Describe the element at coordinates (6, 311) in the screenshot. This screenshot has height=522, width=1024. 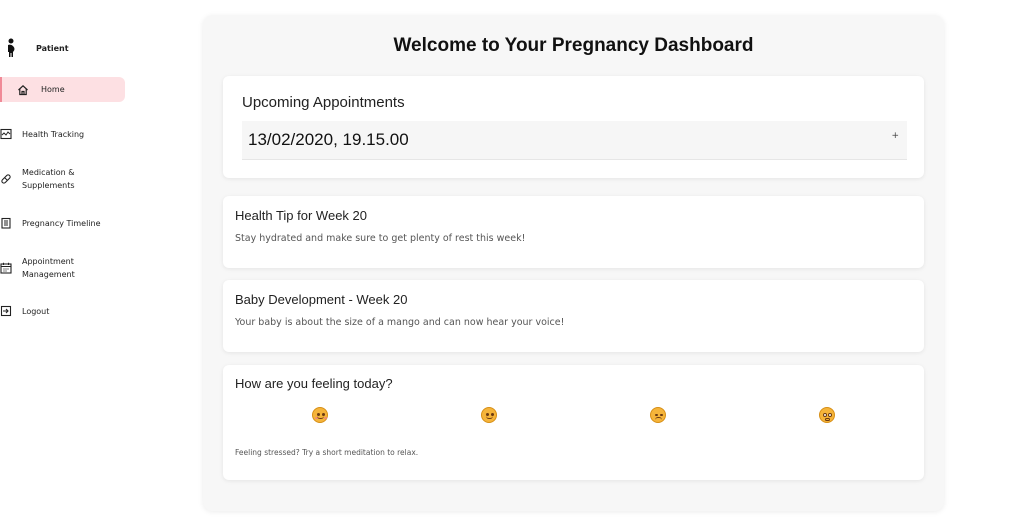
I see `logout-icon` at that location.